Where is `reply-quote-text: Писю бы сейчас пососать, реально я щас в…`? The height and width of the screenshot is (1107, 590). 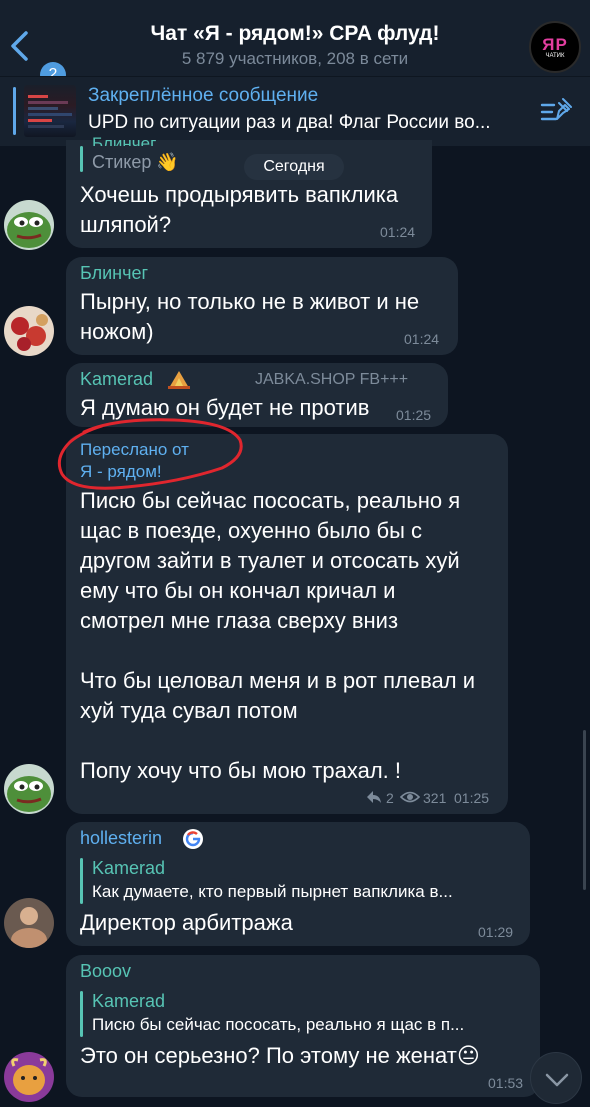
reply-quote-text: Писю бы сейчас пососать, реально я щас в… is located at coordinates (278, 1024).